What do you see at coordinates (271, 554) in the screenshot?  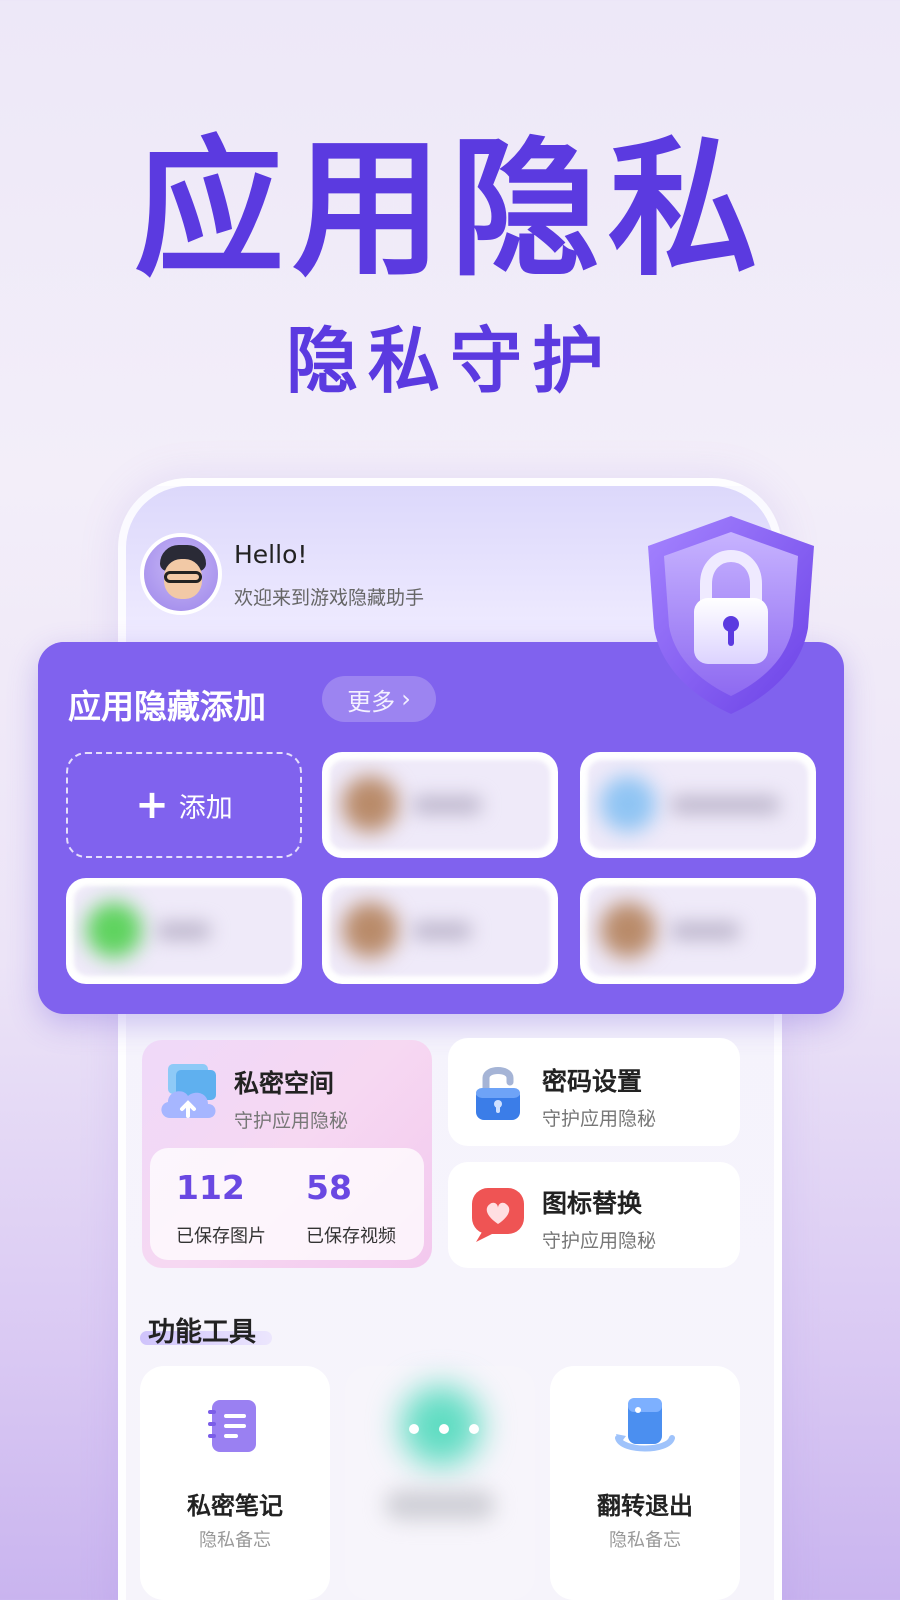 I see `greeting-text: Hello!` at bounding box center [271, 554].